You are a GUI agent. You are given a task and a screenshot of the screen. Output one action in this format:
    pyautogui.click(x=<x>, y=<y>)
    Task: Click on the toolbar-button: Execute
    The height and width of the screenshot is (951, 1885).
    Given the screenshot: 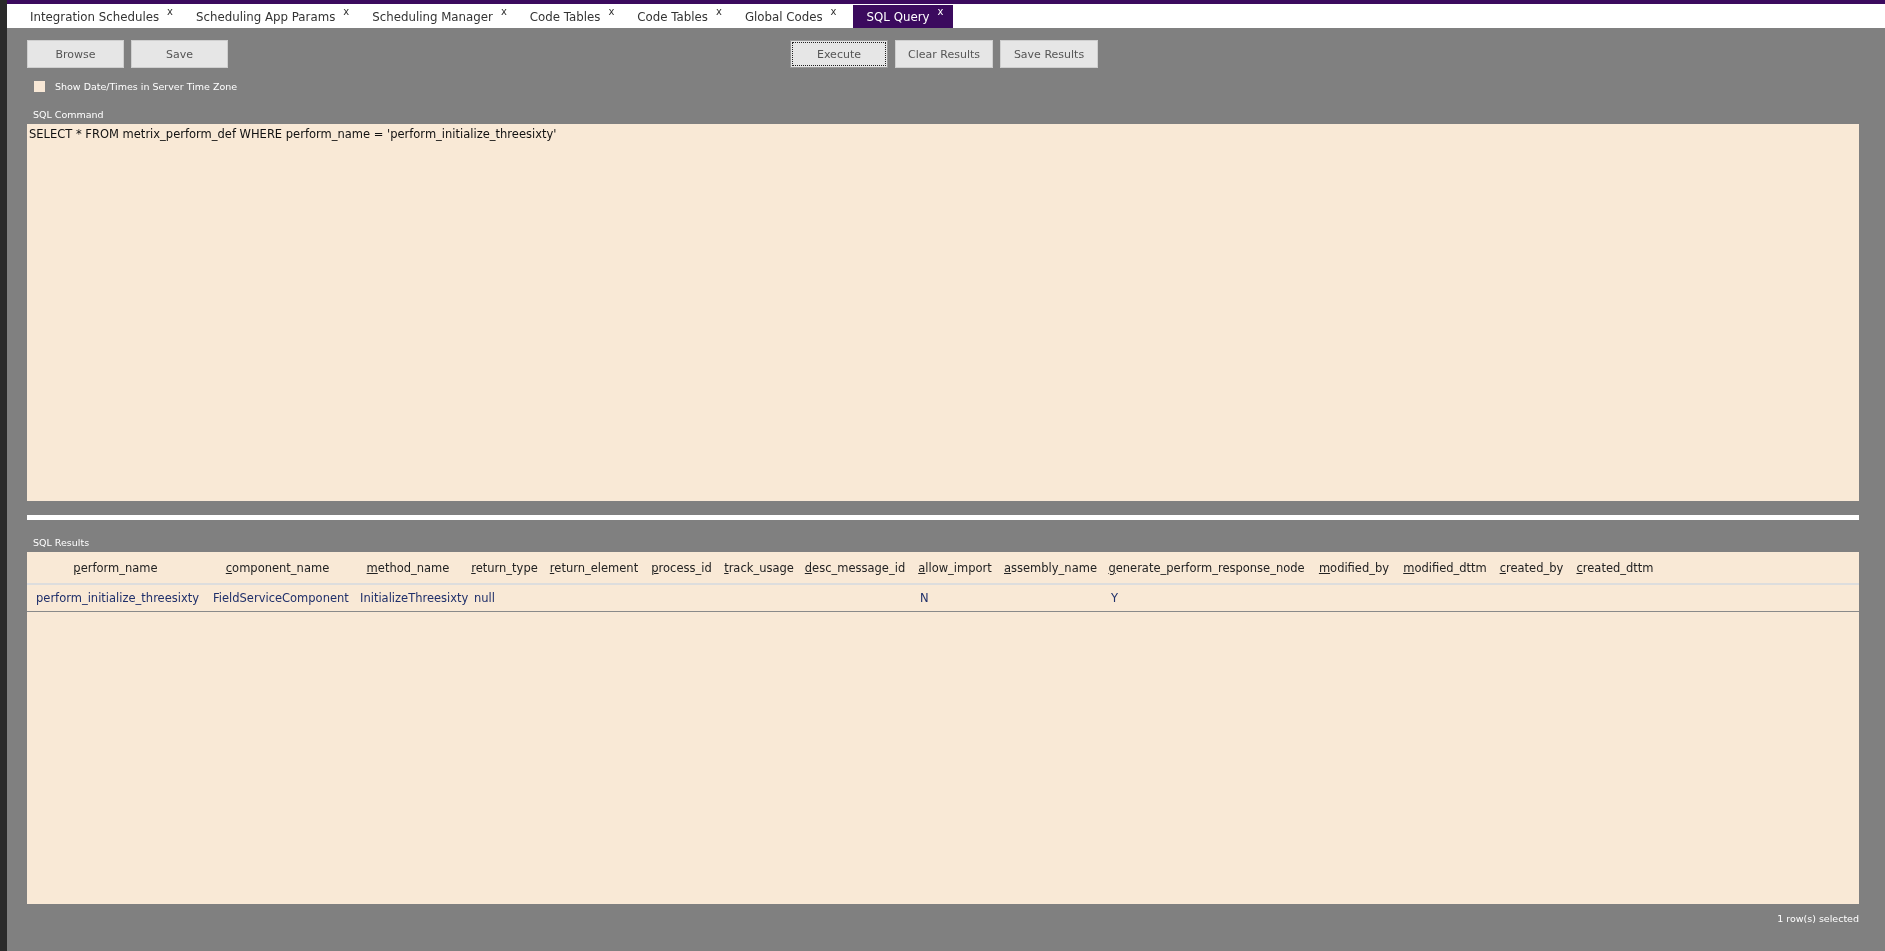 What is the action you would take?
    pyautogui.click(x=839, y=54)
    